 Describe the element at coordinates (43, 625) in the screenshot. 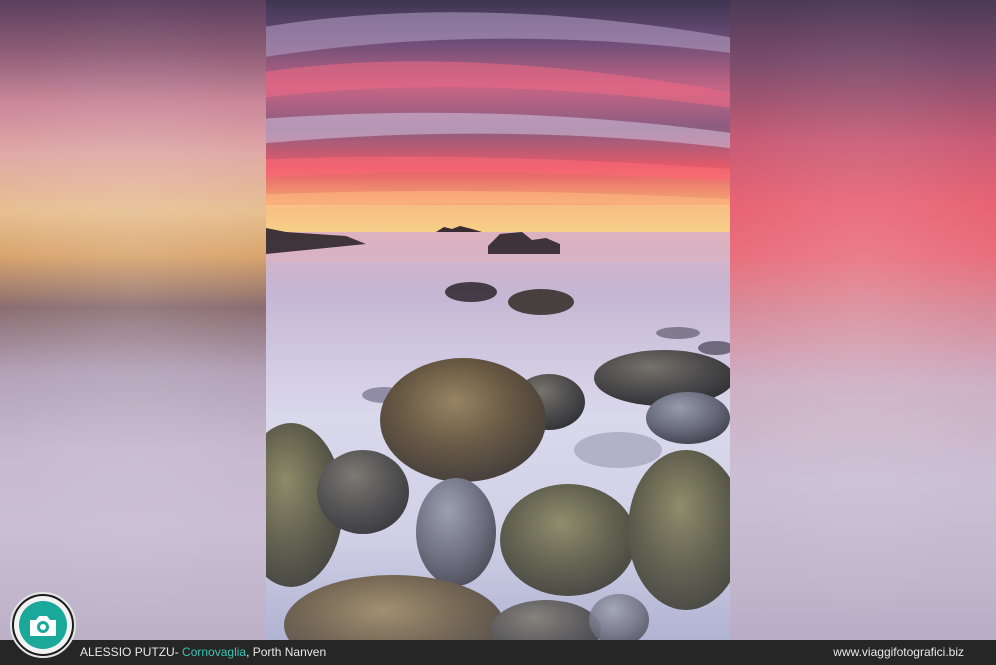

I see `viaggifotografici-logo` at that location.